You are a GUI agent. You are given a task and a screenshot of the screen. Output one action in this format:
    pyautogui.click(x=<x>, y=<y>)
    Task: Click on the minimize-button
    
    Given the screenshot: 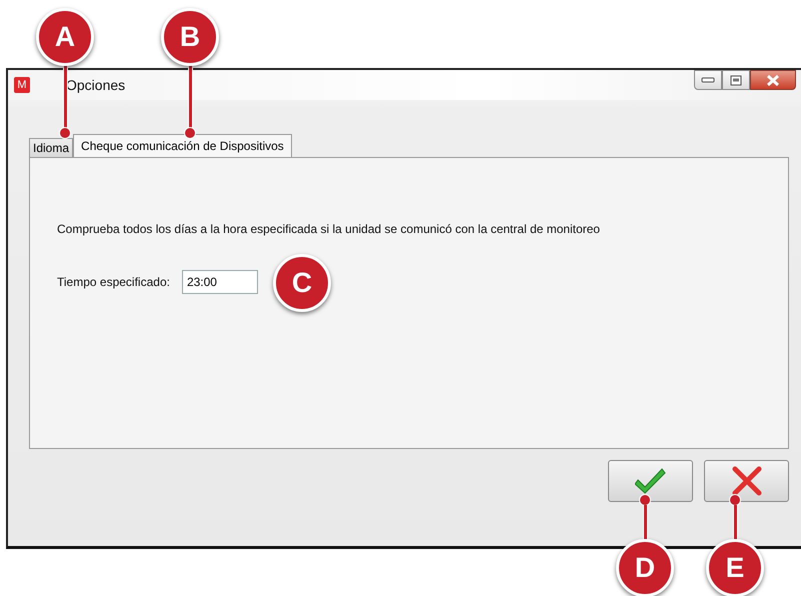 What is the action you would take?
    pyautogui.click(x=708, y=80)
    